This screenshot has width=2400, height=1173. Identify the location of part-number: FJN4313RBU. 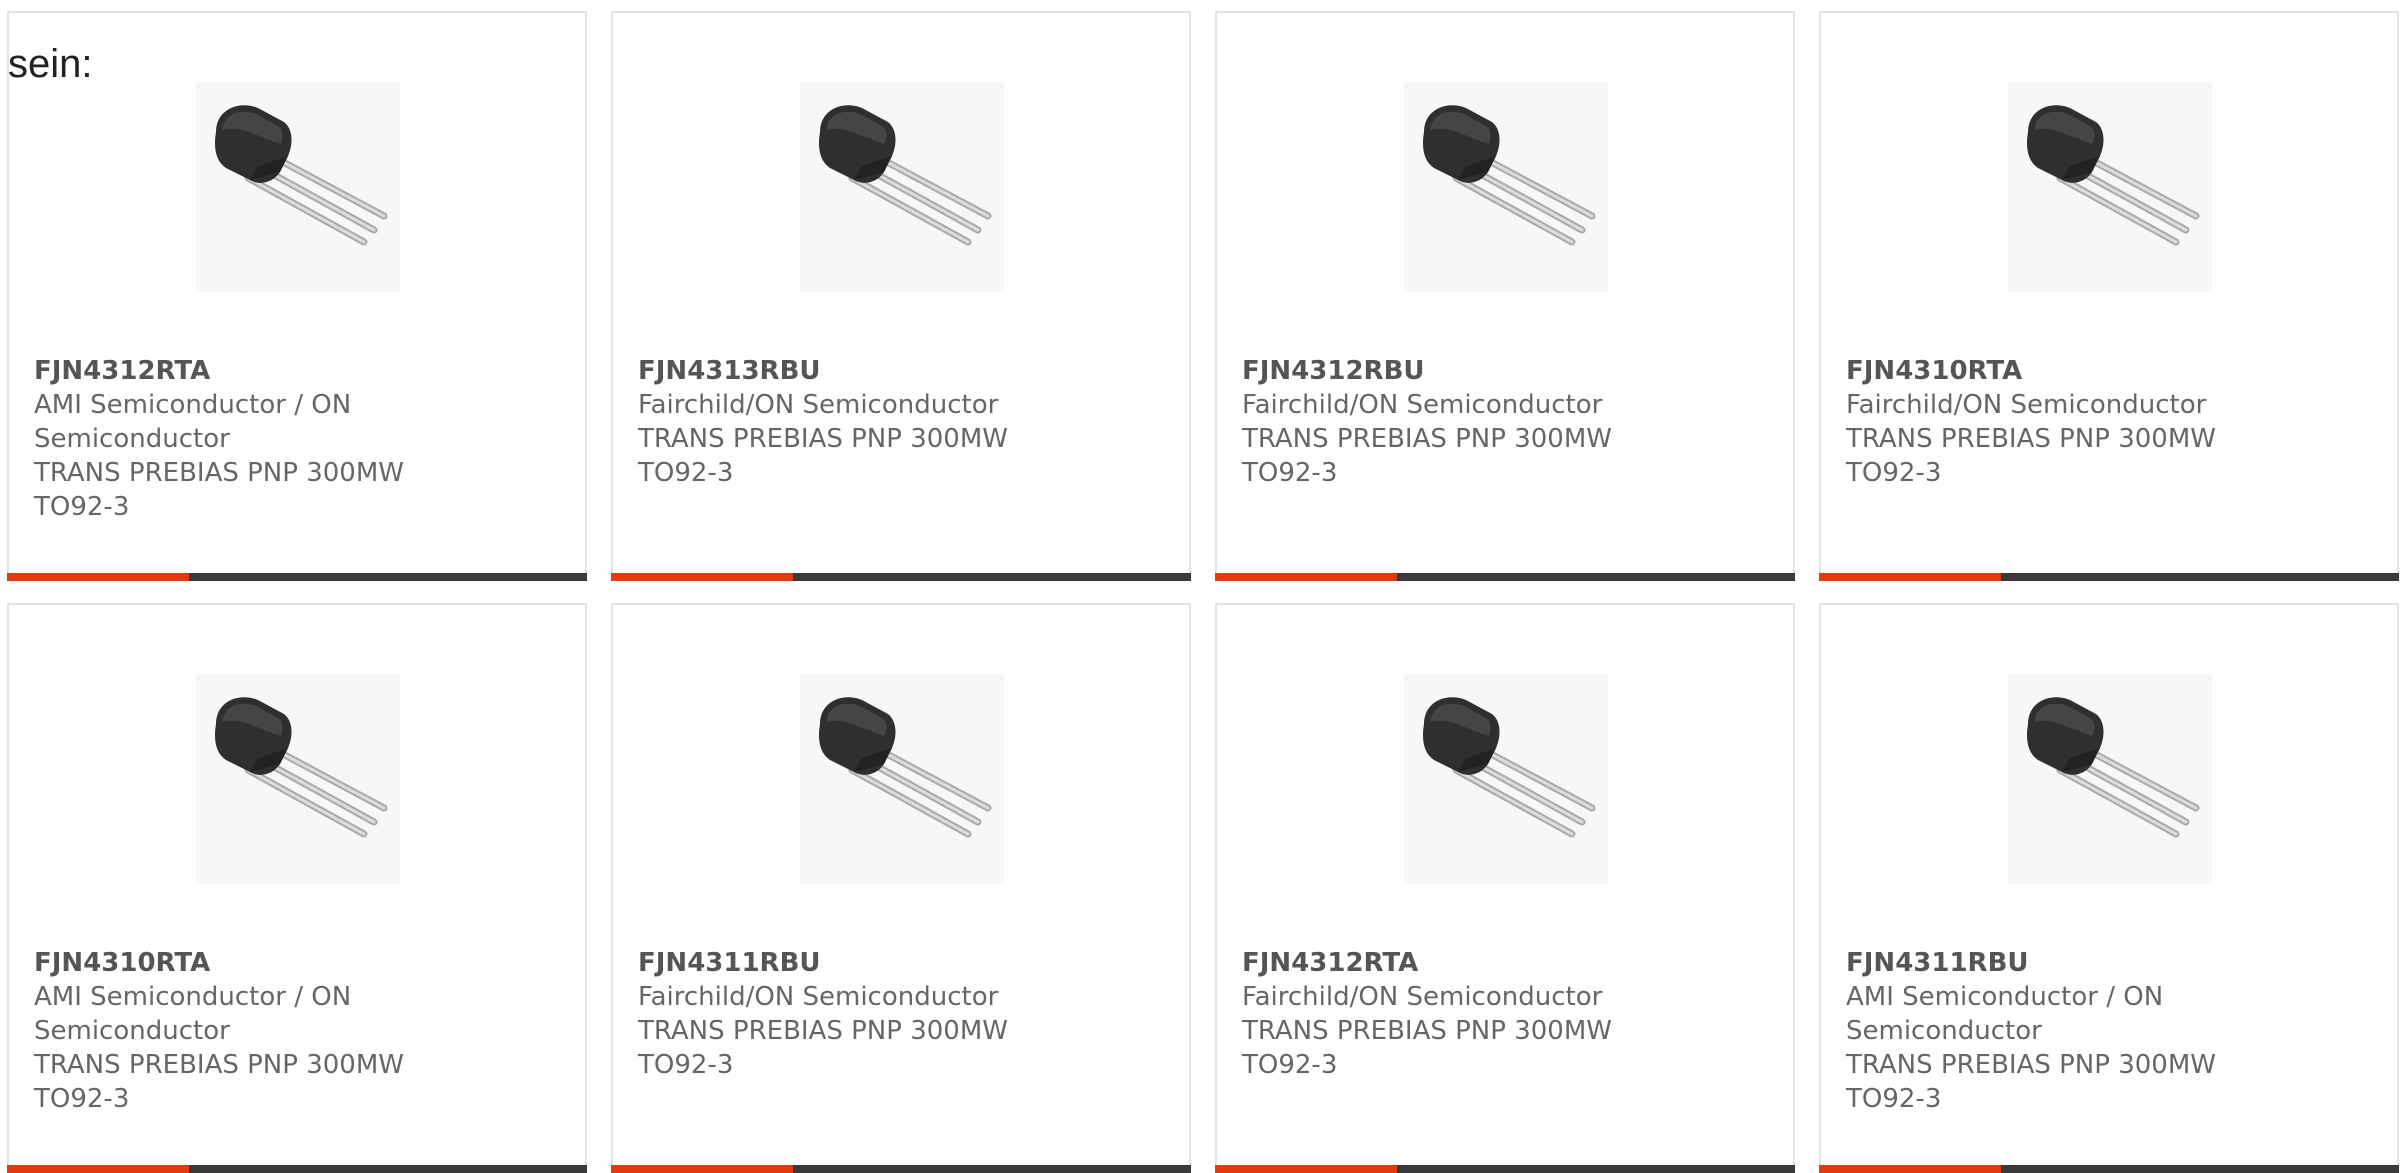
(833, 371).